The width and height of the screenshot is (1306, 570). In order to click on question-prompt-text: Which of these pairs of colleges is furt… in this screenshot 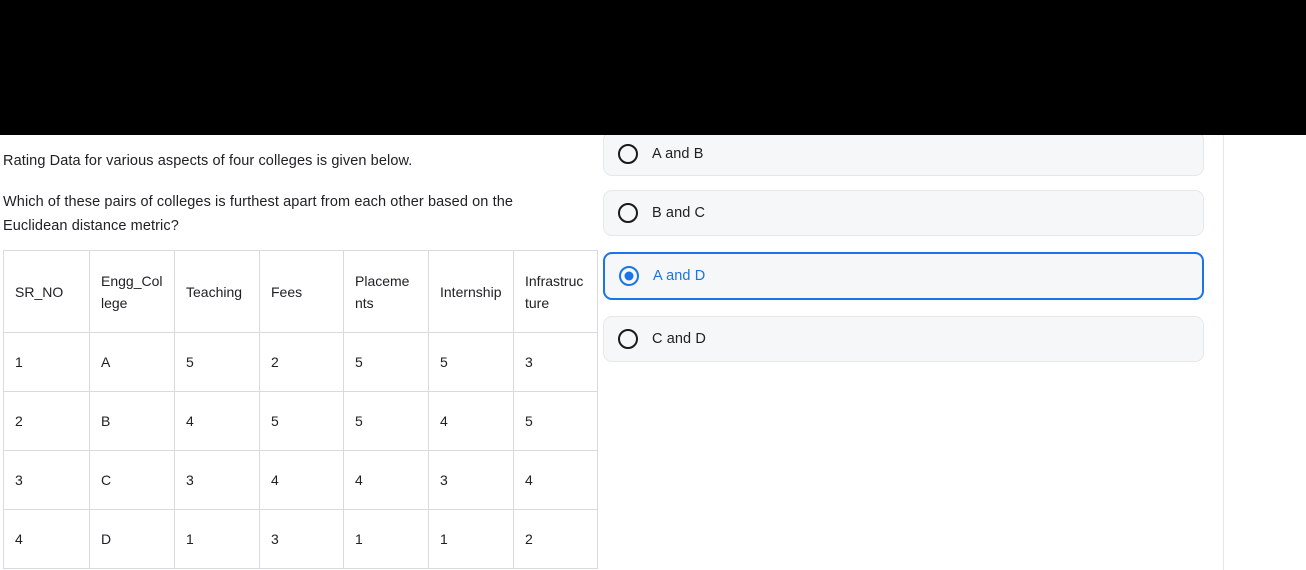, I will do `click(258, 214)`.